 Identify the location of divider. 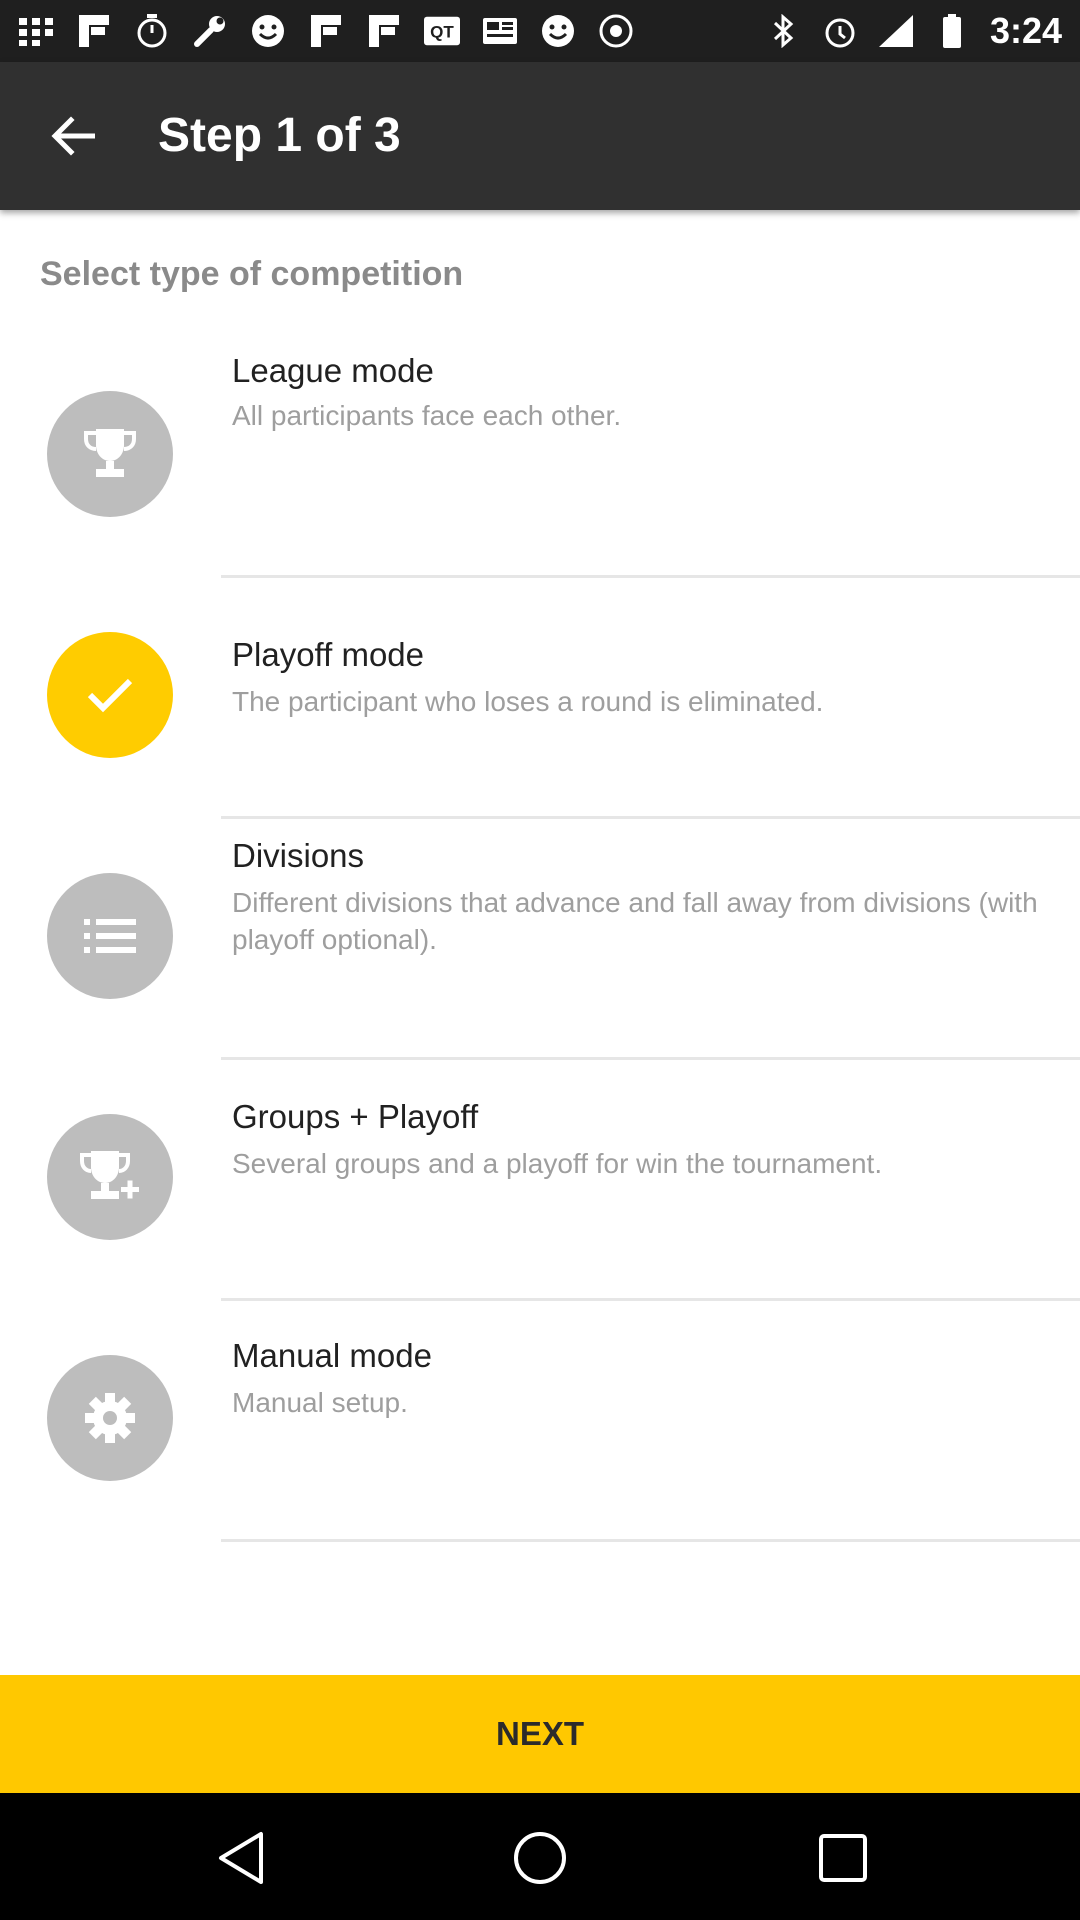
(650, 1540).